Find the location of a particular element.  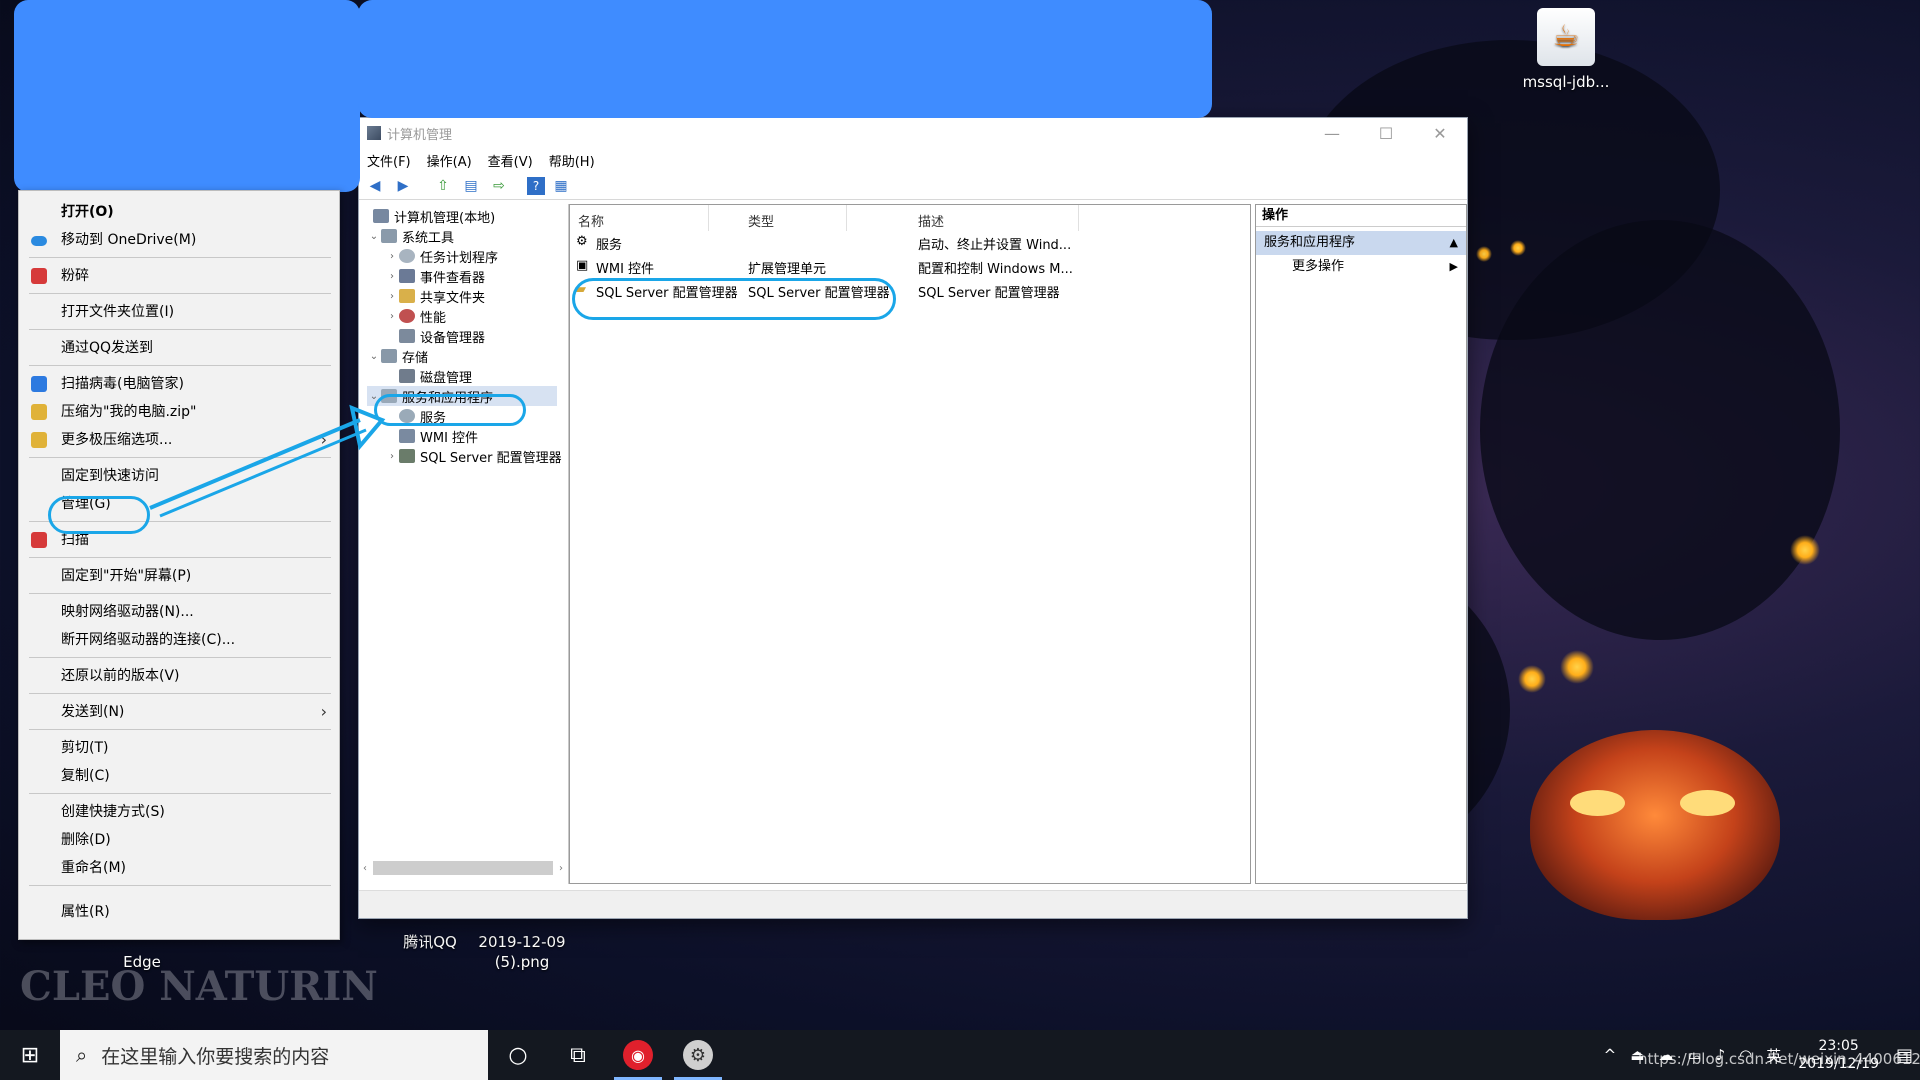

task-view-icon: ⧉ is located at coordinates (578, 1055).